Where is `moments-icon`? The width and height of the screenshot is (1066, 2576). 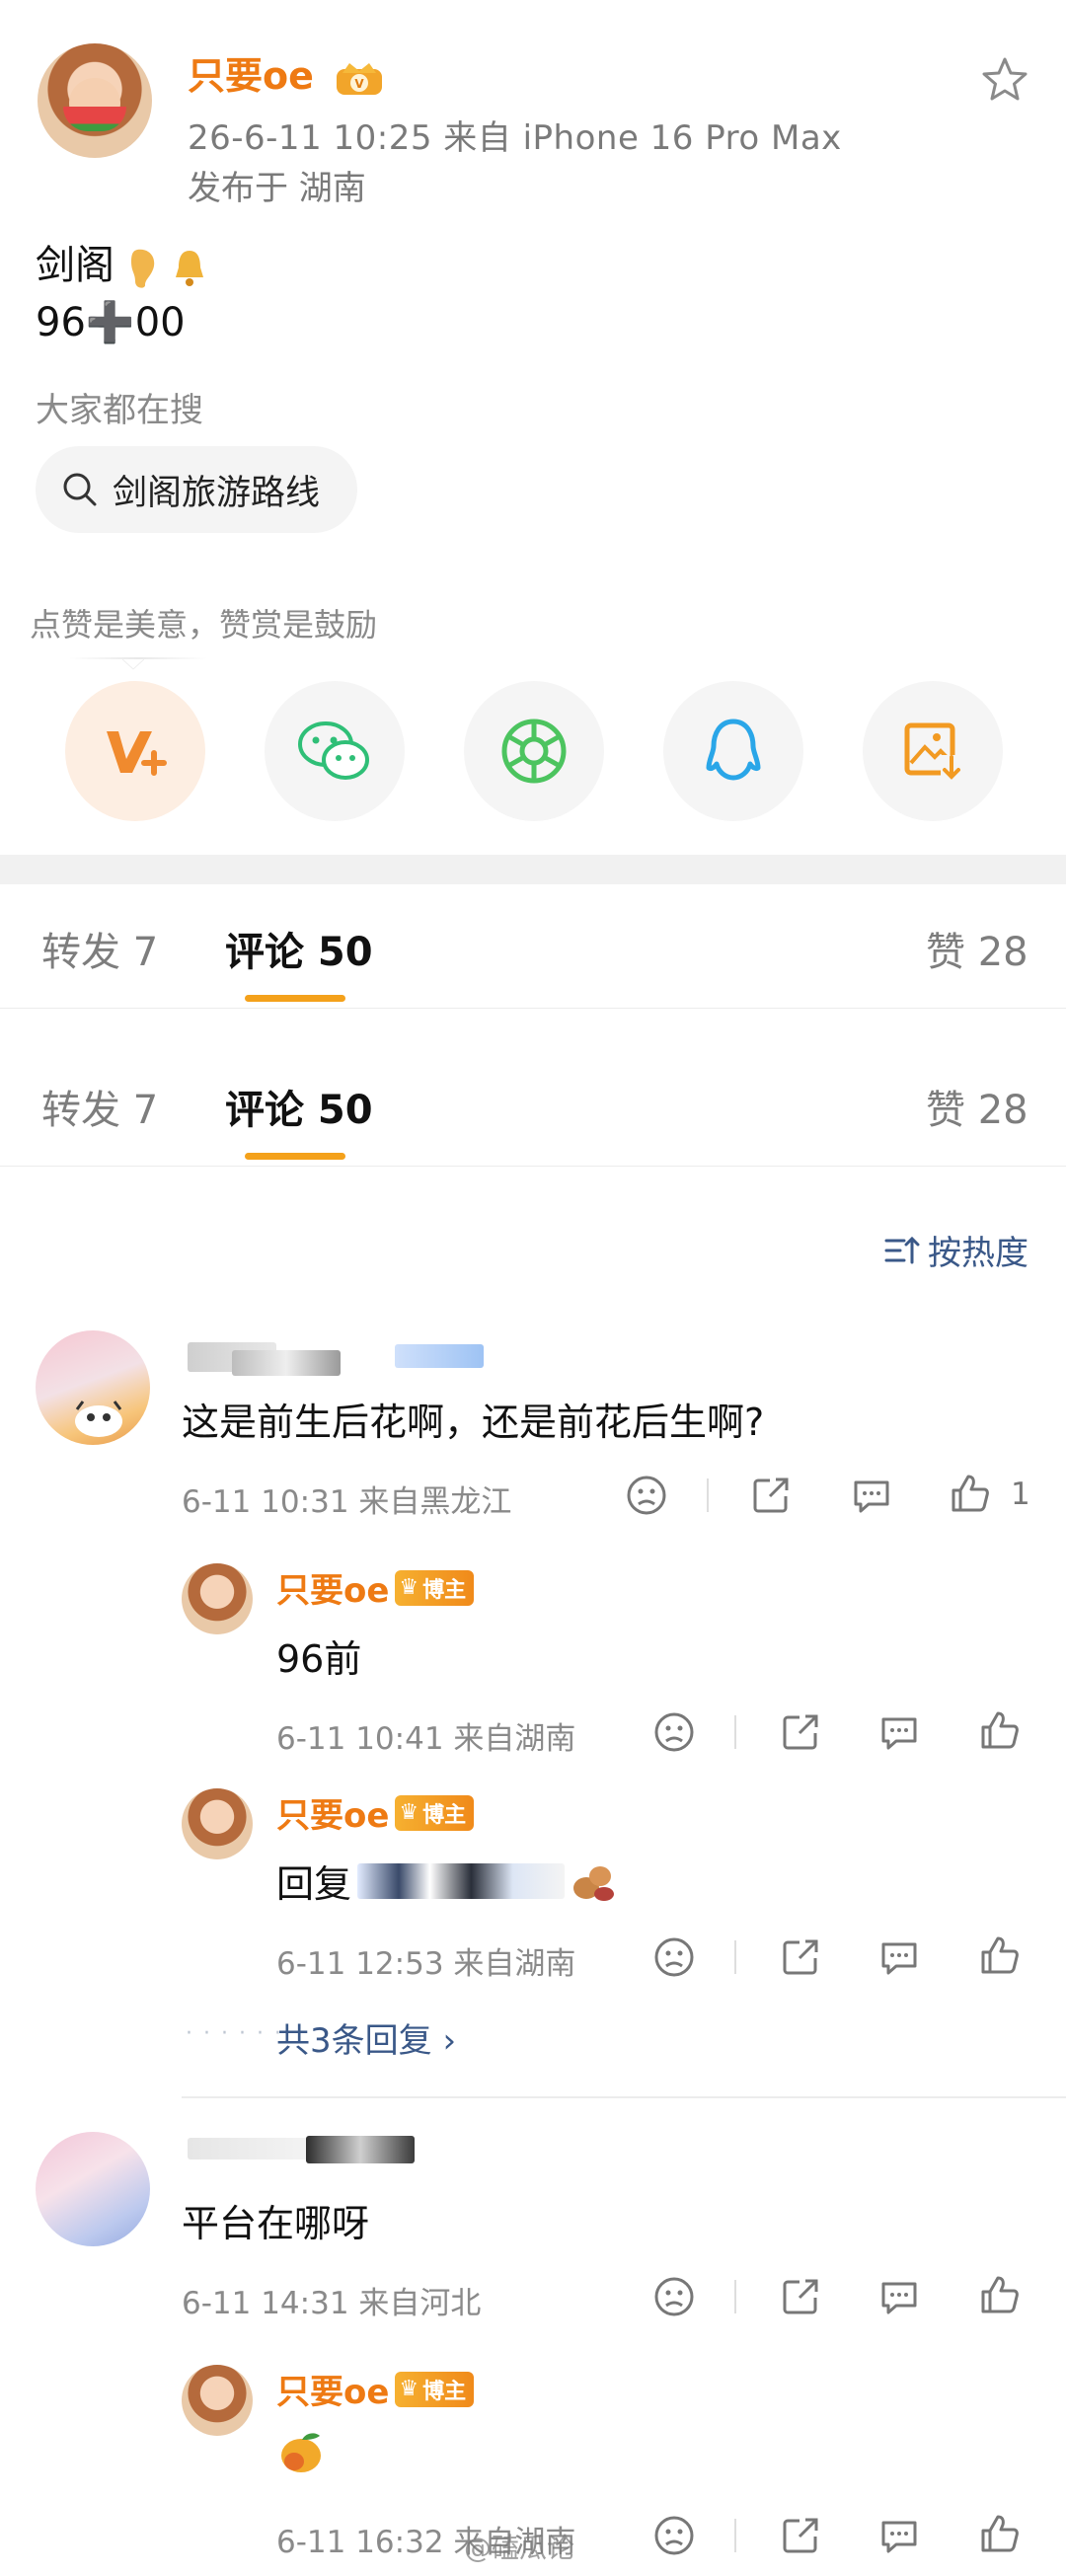
moments-icon is located at coordinates (534, 751).